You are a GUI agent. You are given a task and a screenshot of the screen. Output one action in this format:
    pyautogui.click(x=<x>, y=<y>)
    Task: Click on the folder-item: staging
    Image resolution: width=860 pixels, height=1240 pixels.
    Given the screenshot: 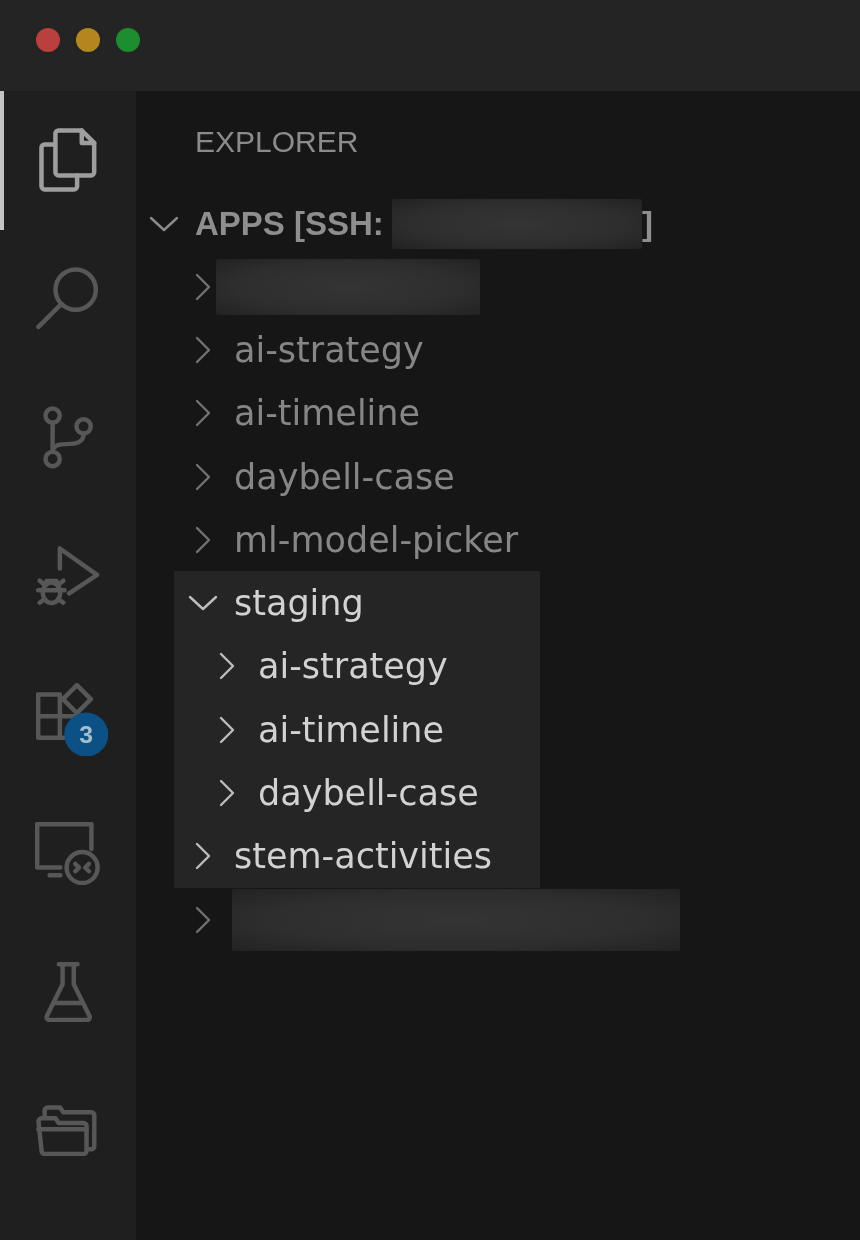 What is the action you would take?
    pyautogui.click(x=357, y=603)
    